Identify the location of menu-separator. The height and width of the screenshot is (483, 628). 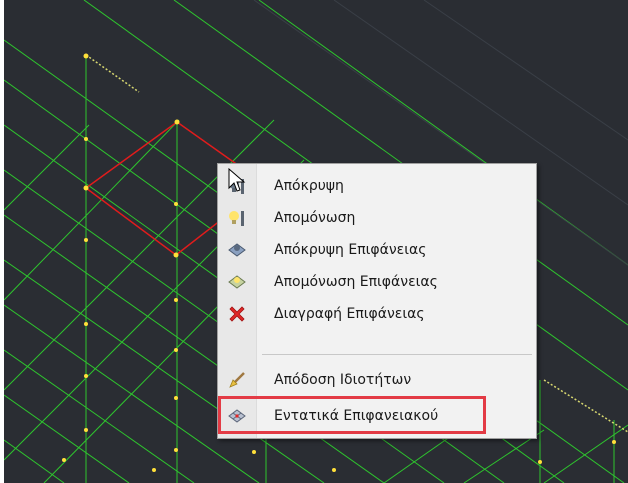
(397, 354).